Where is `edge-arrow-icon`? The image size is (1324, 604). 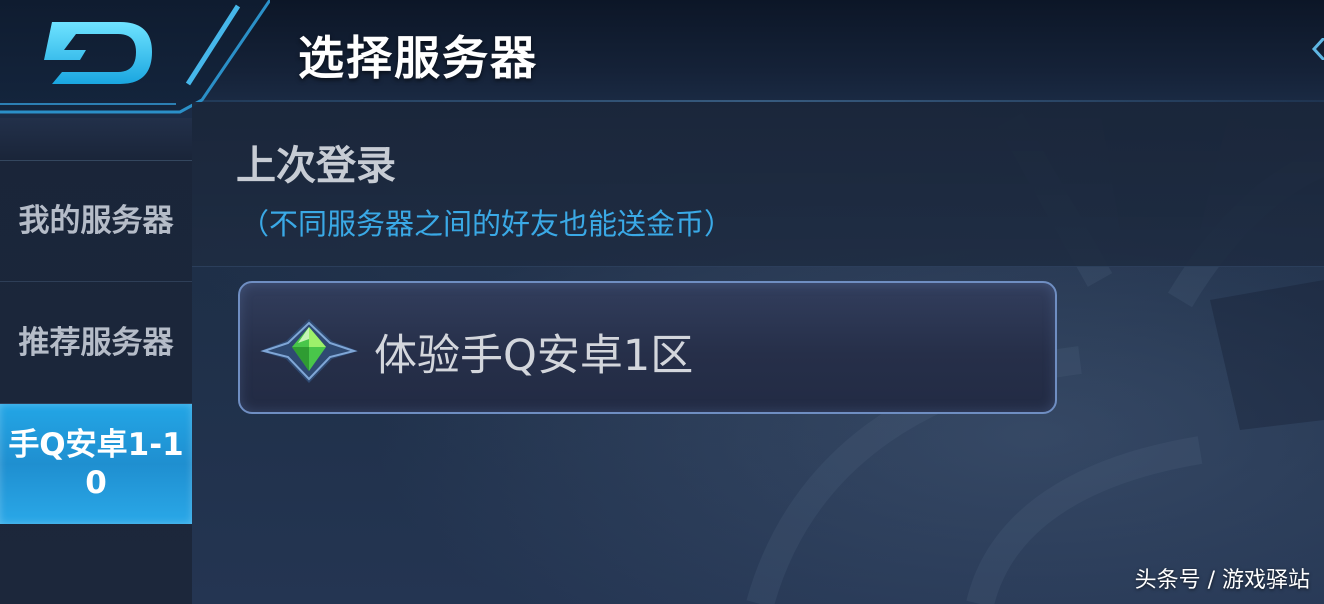 edge-arrow-icon is located at coordinates (1317, 49).